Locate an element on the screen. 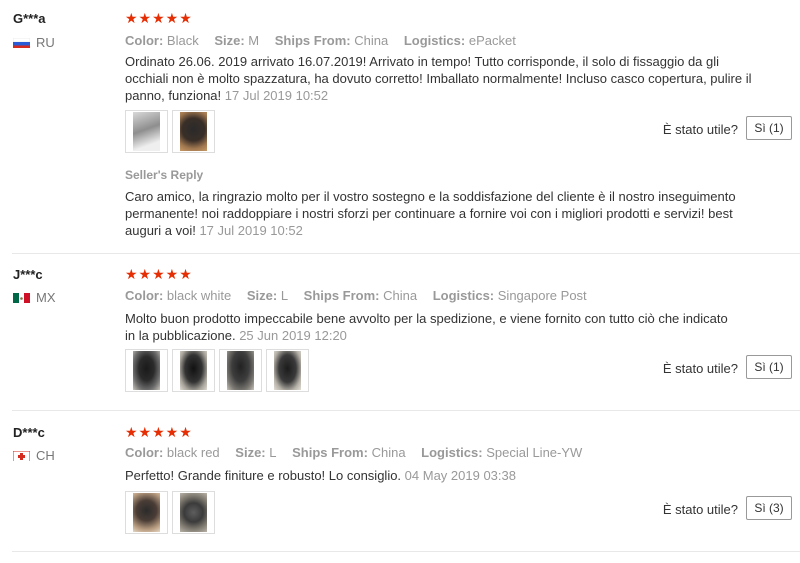  reviewer-country: CH is located at coordinates (34, 455).